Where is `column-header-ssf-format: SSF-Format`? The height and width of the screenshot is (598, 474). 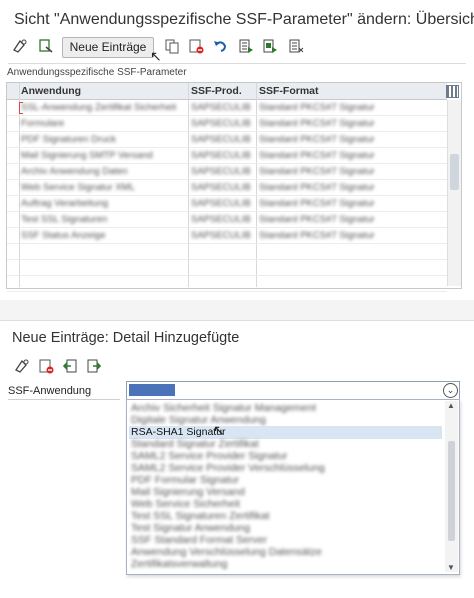
column-header-ssf-format: SSF-Format is located at coordinates (289, 91).